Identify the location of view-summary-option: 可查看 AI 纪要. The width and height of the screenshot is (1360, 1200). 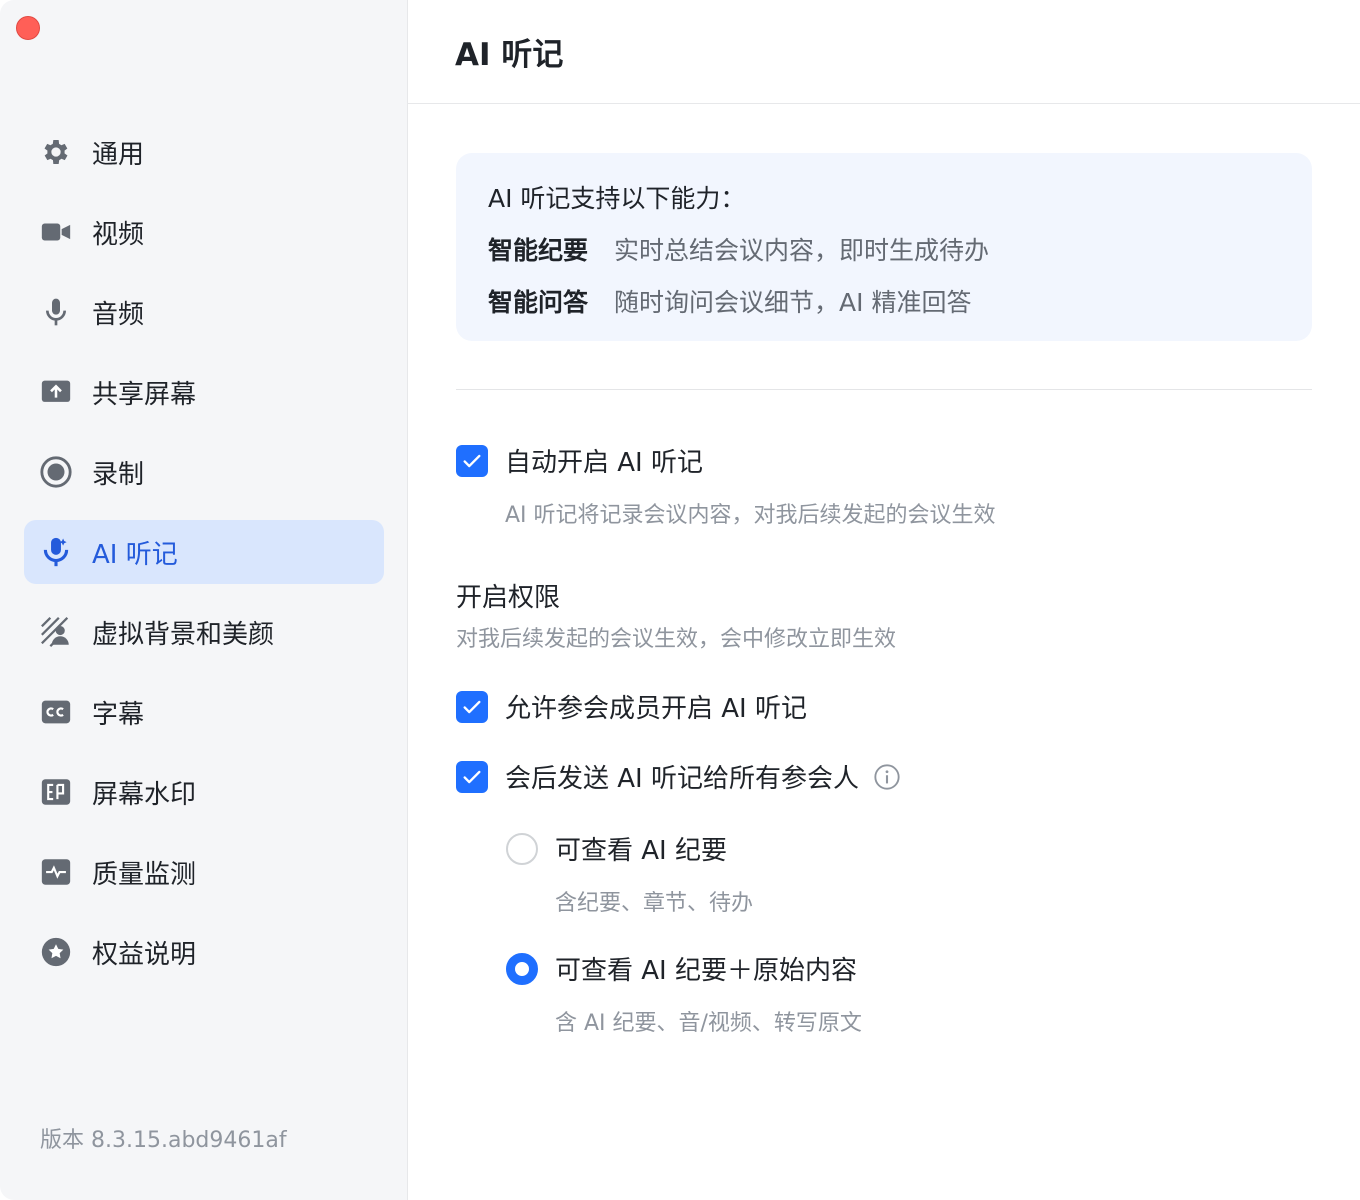
(616, 848).